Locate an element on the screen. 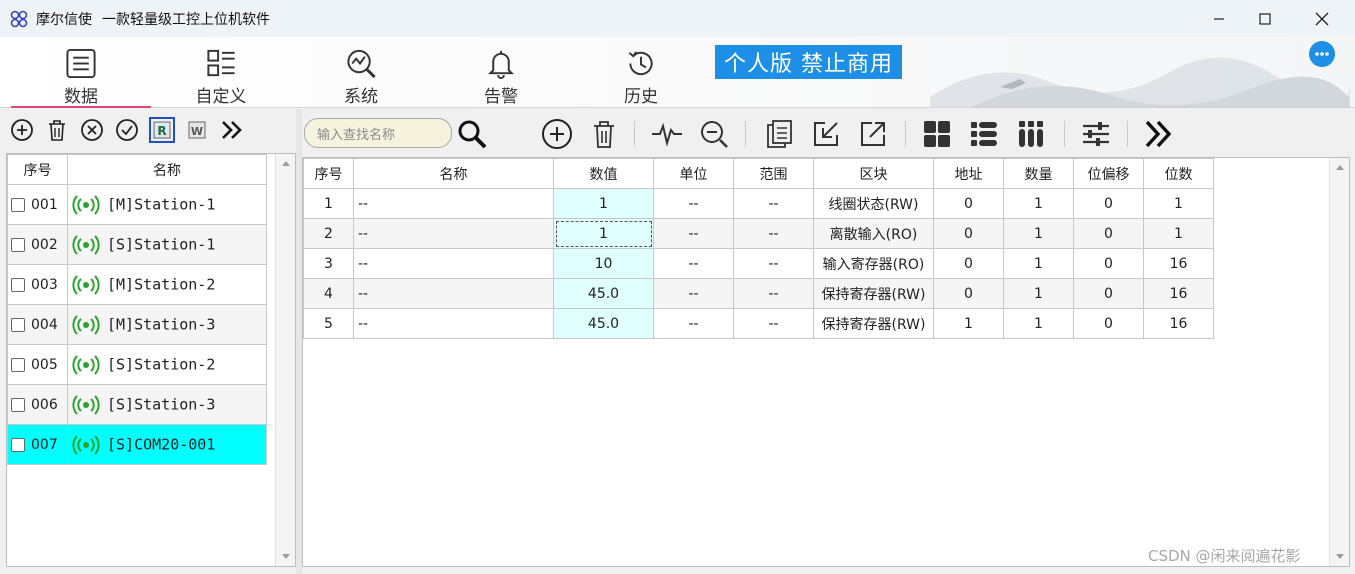  right-toolbar: 输入查找名称 is located at coordinates (828, 132).